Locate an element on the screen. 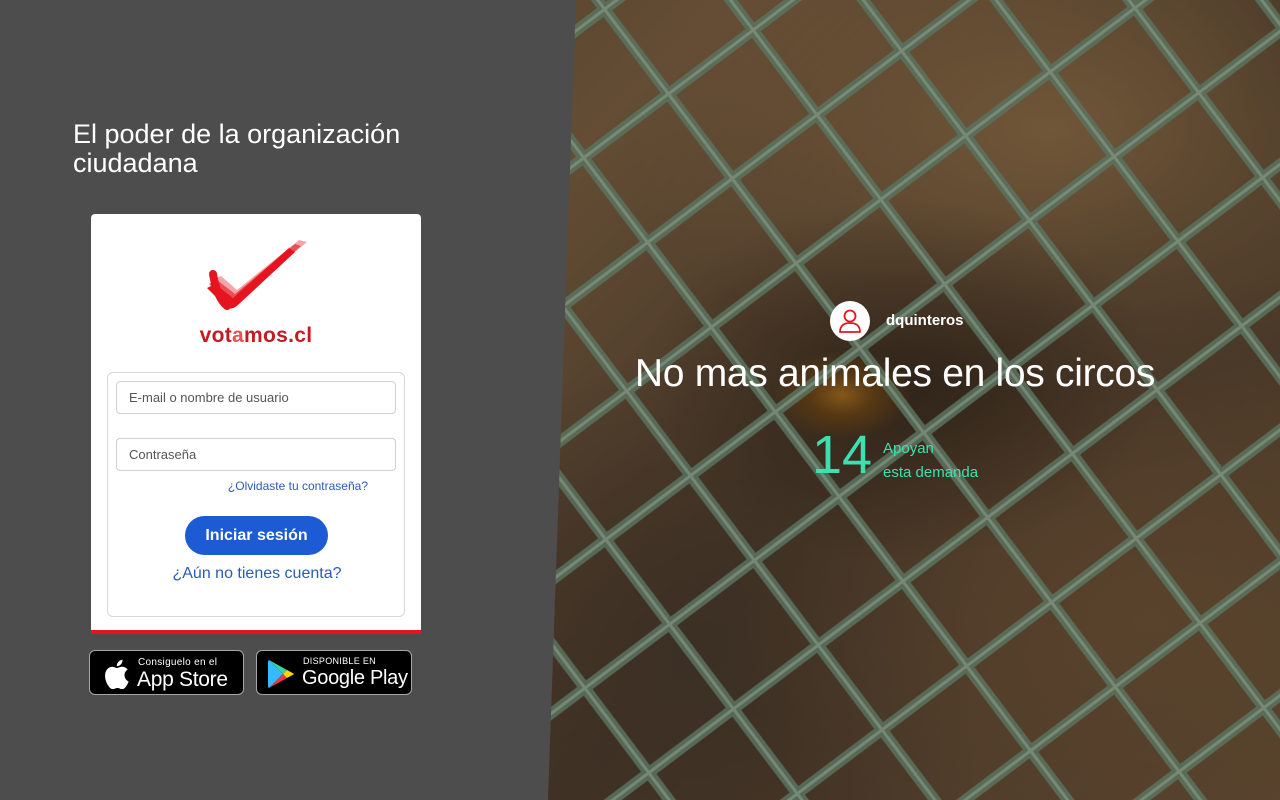 This screenshot has height=800, width=1280. username: dquinteros is located at coordinates (925, 320).